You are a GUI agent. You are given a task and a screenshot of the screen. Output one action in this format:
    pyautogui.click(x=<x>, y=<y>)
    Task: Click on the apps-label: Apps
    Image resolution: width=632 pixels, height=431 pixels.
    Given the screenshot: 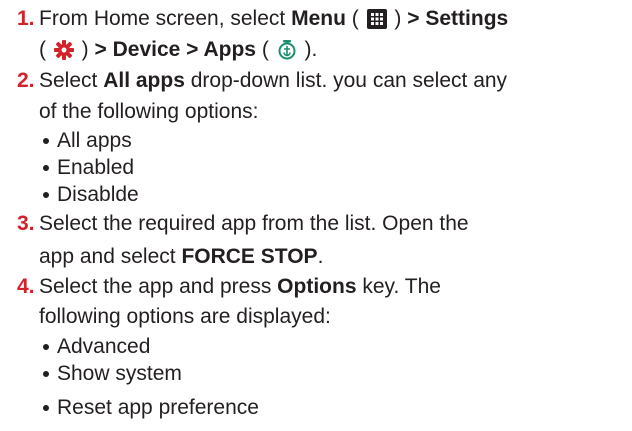 What is the action you would take?
    pyautogui.click(x=229, y=49)
    